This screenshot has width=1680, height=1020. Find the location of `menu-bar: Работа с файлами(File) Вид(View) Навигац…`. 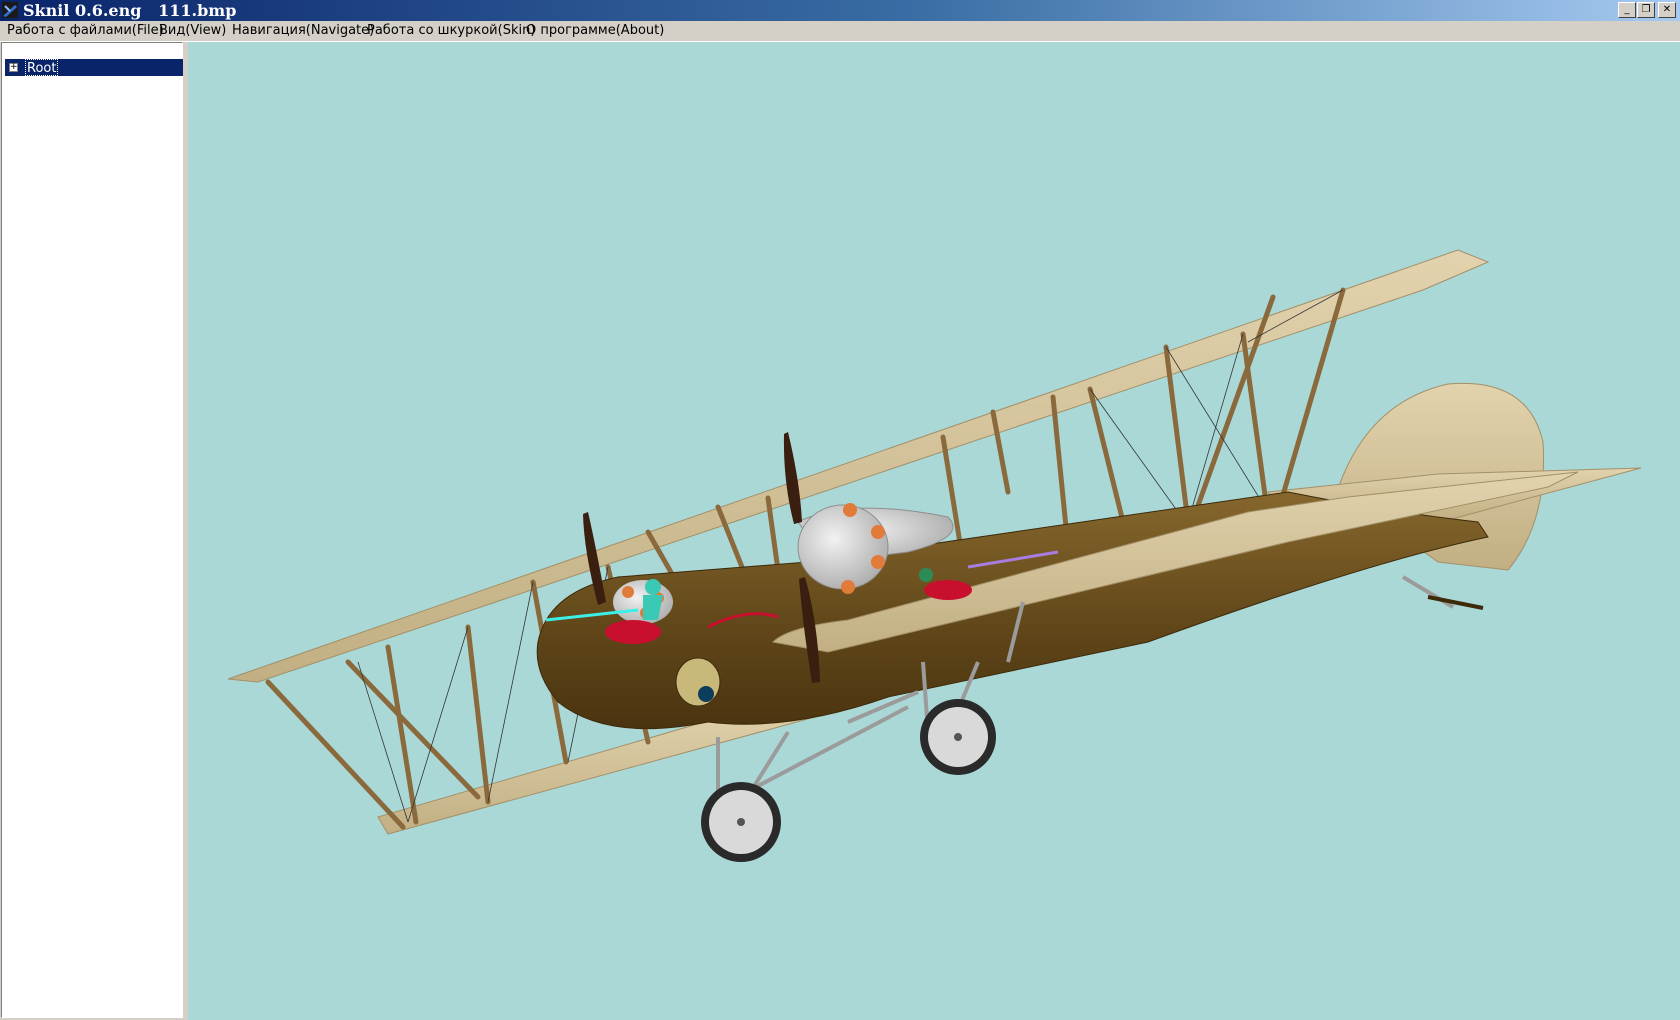

menu-bar: Работа с файлами(File) Вид(View) Навигац… is located at coordinates (840, 31).